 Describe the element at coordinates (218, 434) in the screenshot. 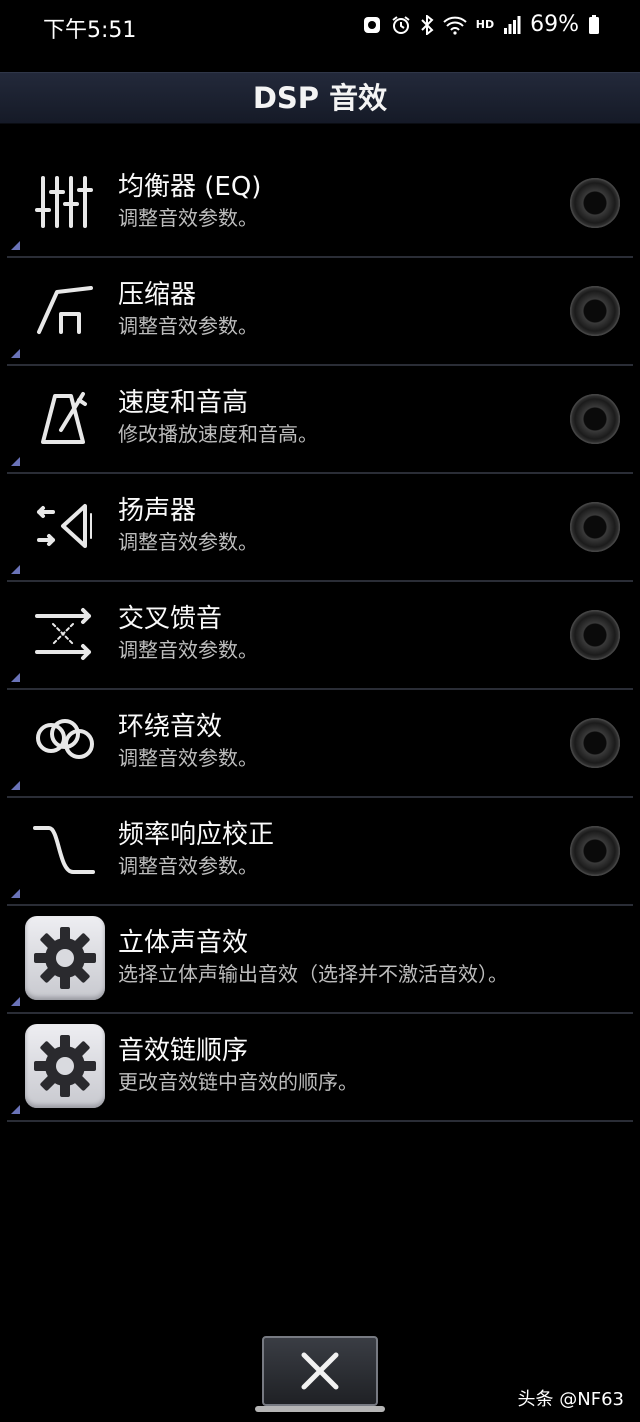

I see `item-subtitle: 修改播放速度和音高。` at that location.